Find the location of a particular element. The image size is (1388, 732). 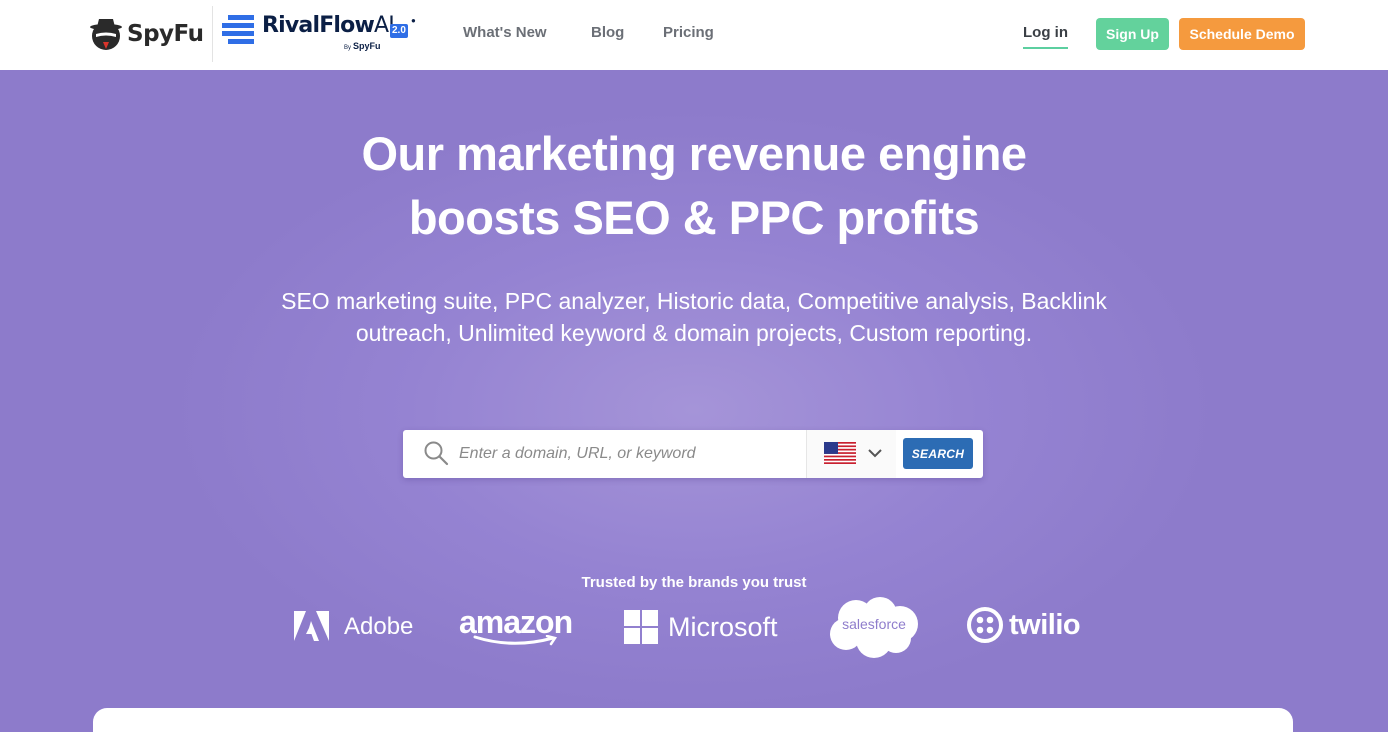

brand-salesforce: salesforce is located at coordinates (874, 627).